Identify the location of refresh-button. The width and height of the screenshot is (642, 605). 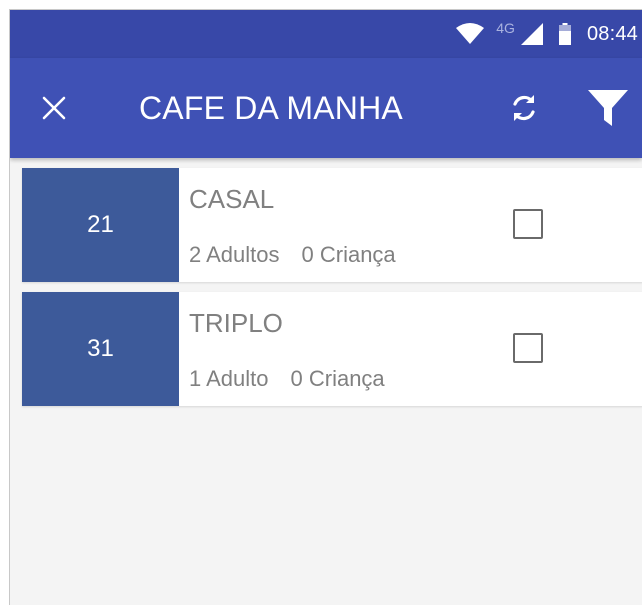
(524, 108).